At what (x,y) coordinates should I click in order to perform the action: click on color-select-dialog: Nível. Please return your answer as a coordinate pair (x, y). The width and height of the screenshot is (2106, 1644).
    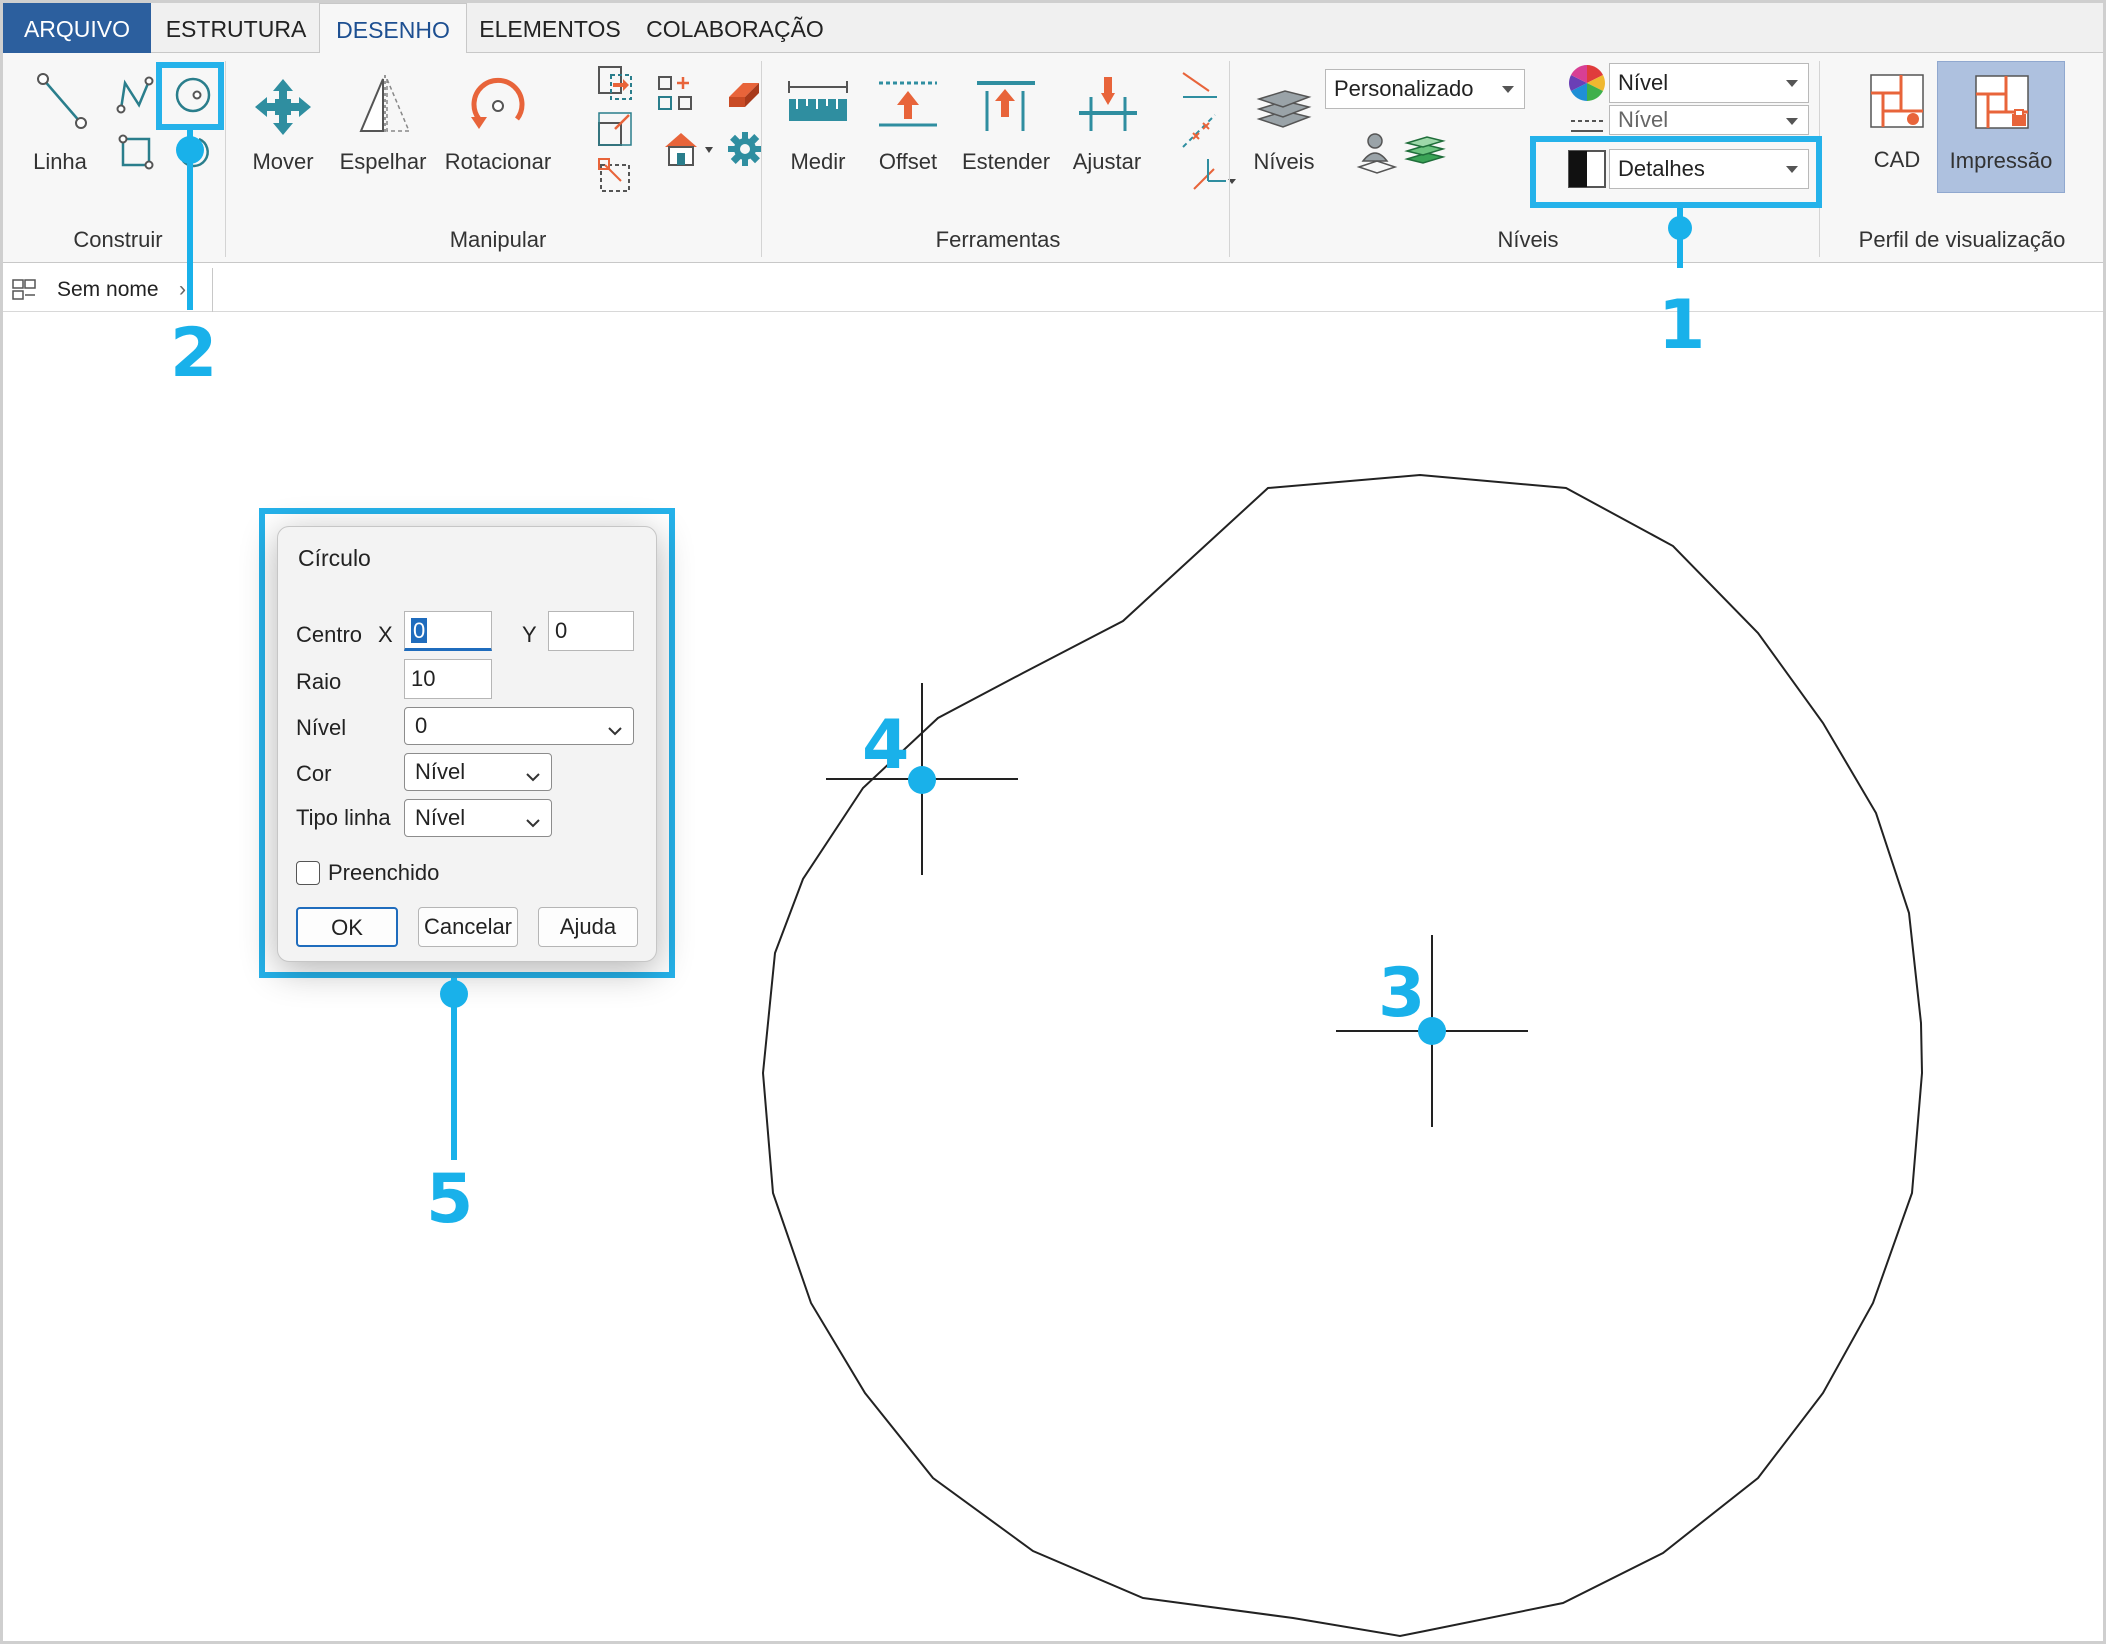
    Looking at the image, I should click on (478, 772).